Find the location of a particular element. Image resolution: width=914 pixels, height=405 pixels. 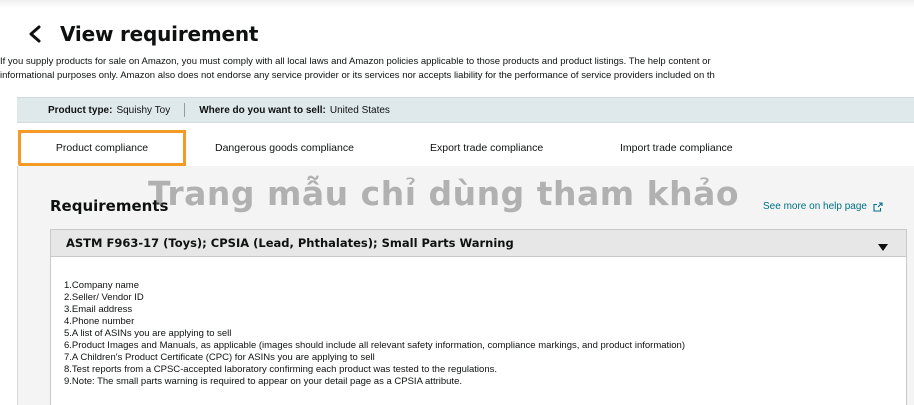

page-title: View requirement is located at coordinates (159, 34).